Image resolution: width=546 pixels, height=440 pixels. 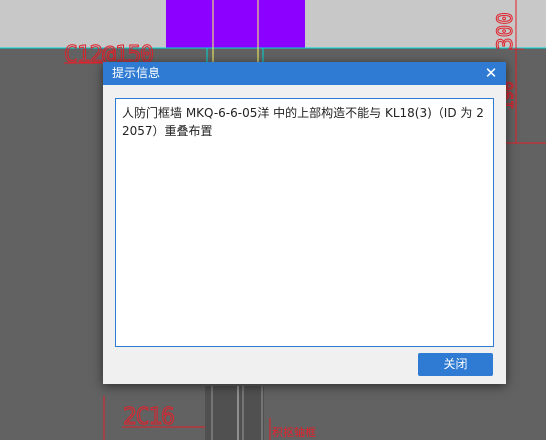 I want to click on dimension-text: 300, so click(x=505, y=31).